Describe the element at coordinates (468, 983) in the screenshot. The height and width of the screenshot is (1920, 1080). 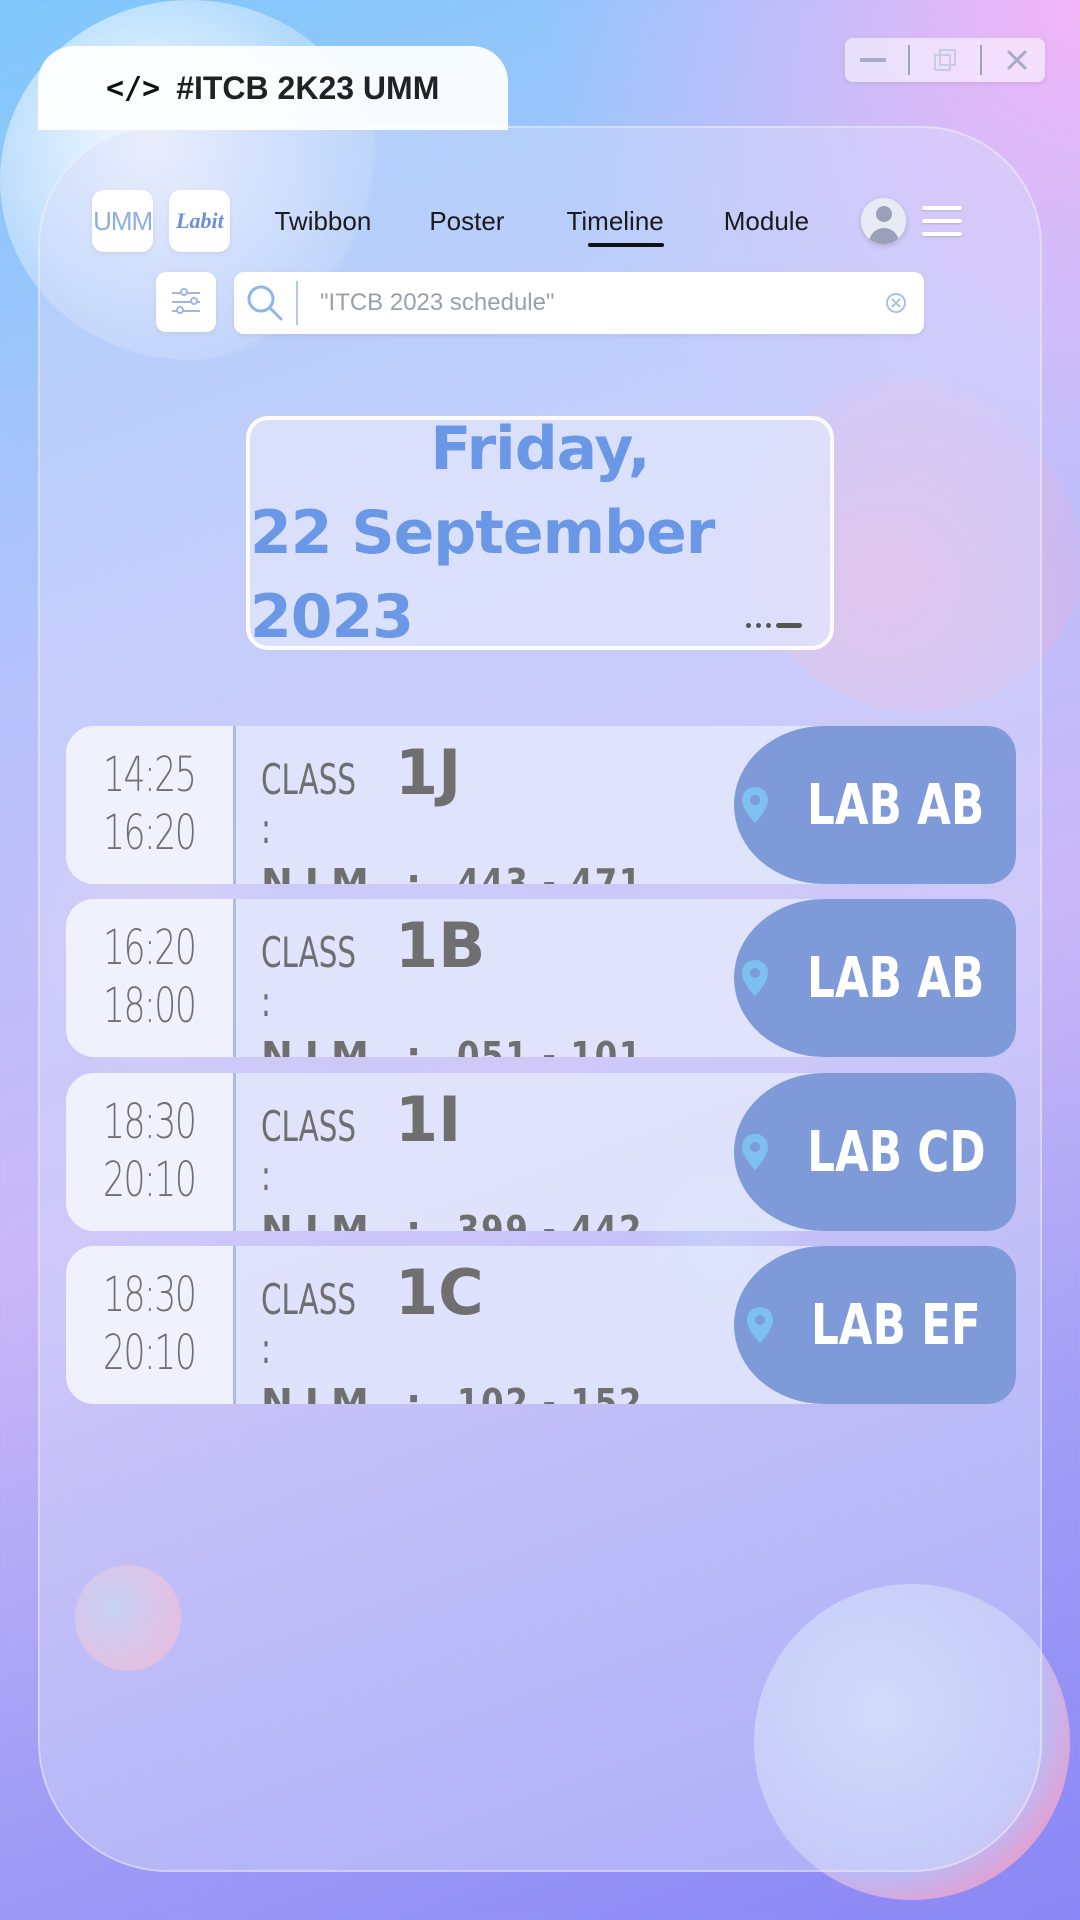
I see `class-info: CLASS : 1B NIM : 051 - 101` at that location.